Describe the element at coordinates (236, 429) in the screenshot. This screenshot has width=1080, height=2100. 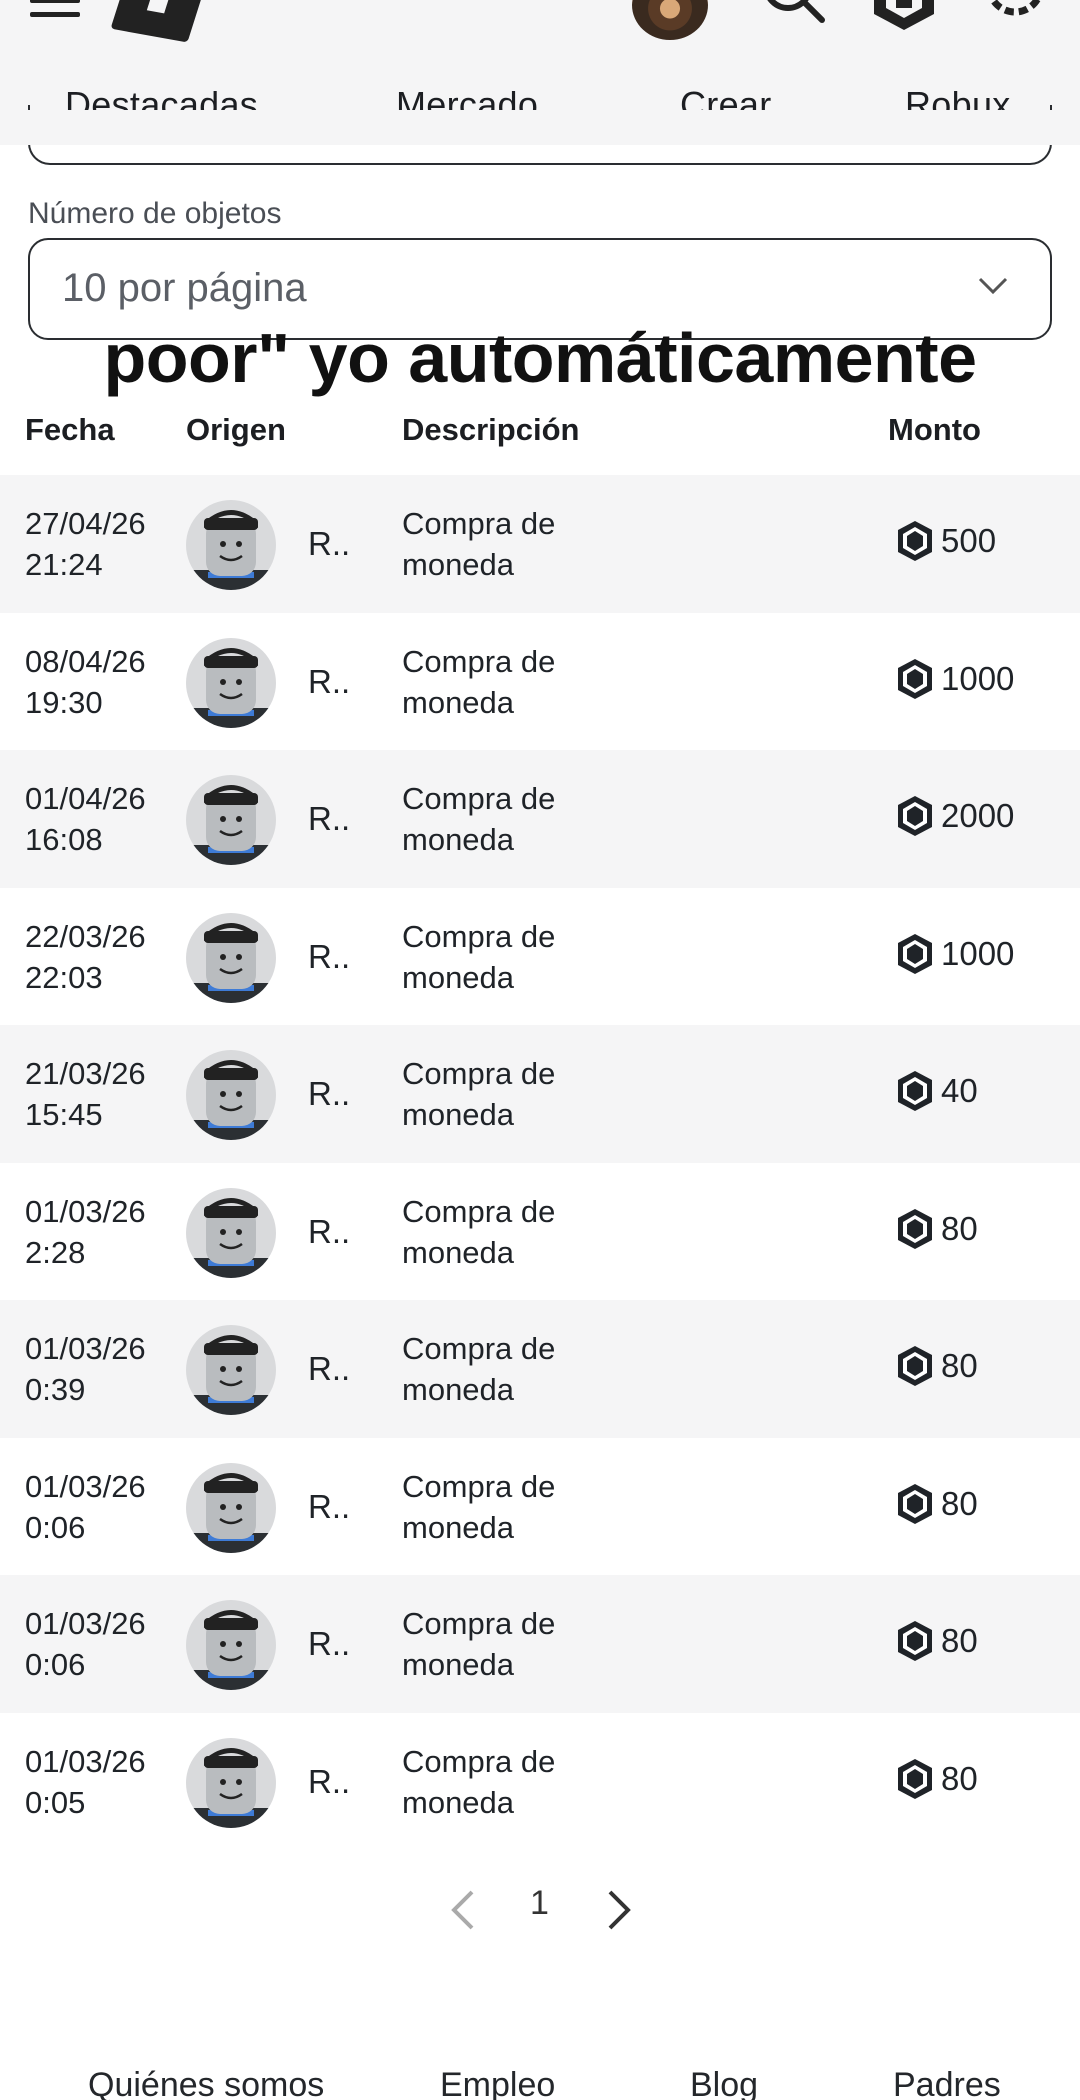
I see `col-origen: Origen` at that location.